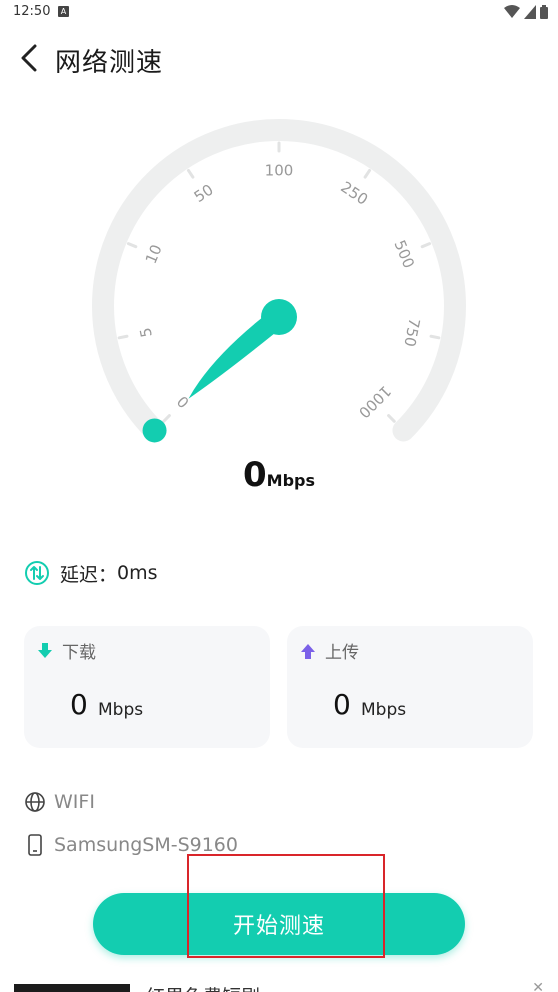 The image size is (558, 992). What do you see at coordinates (291, 480) in the screenshot?
I see `speed-unit: Mbps` at bounding box center [291, 480].